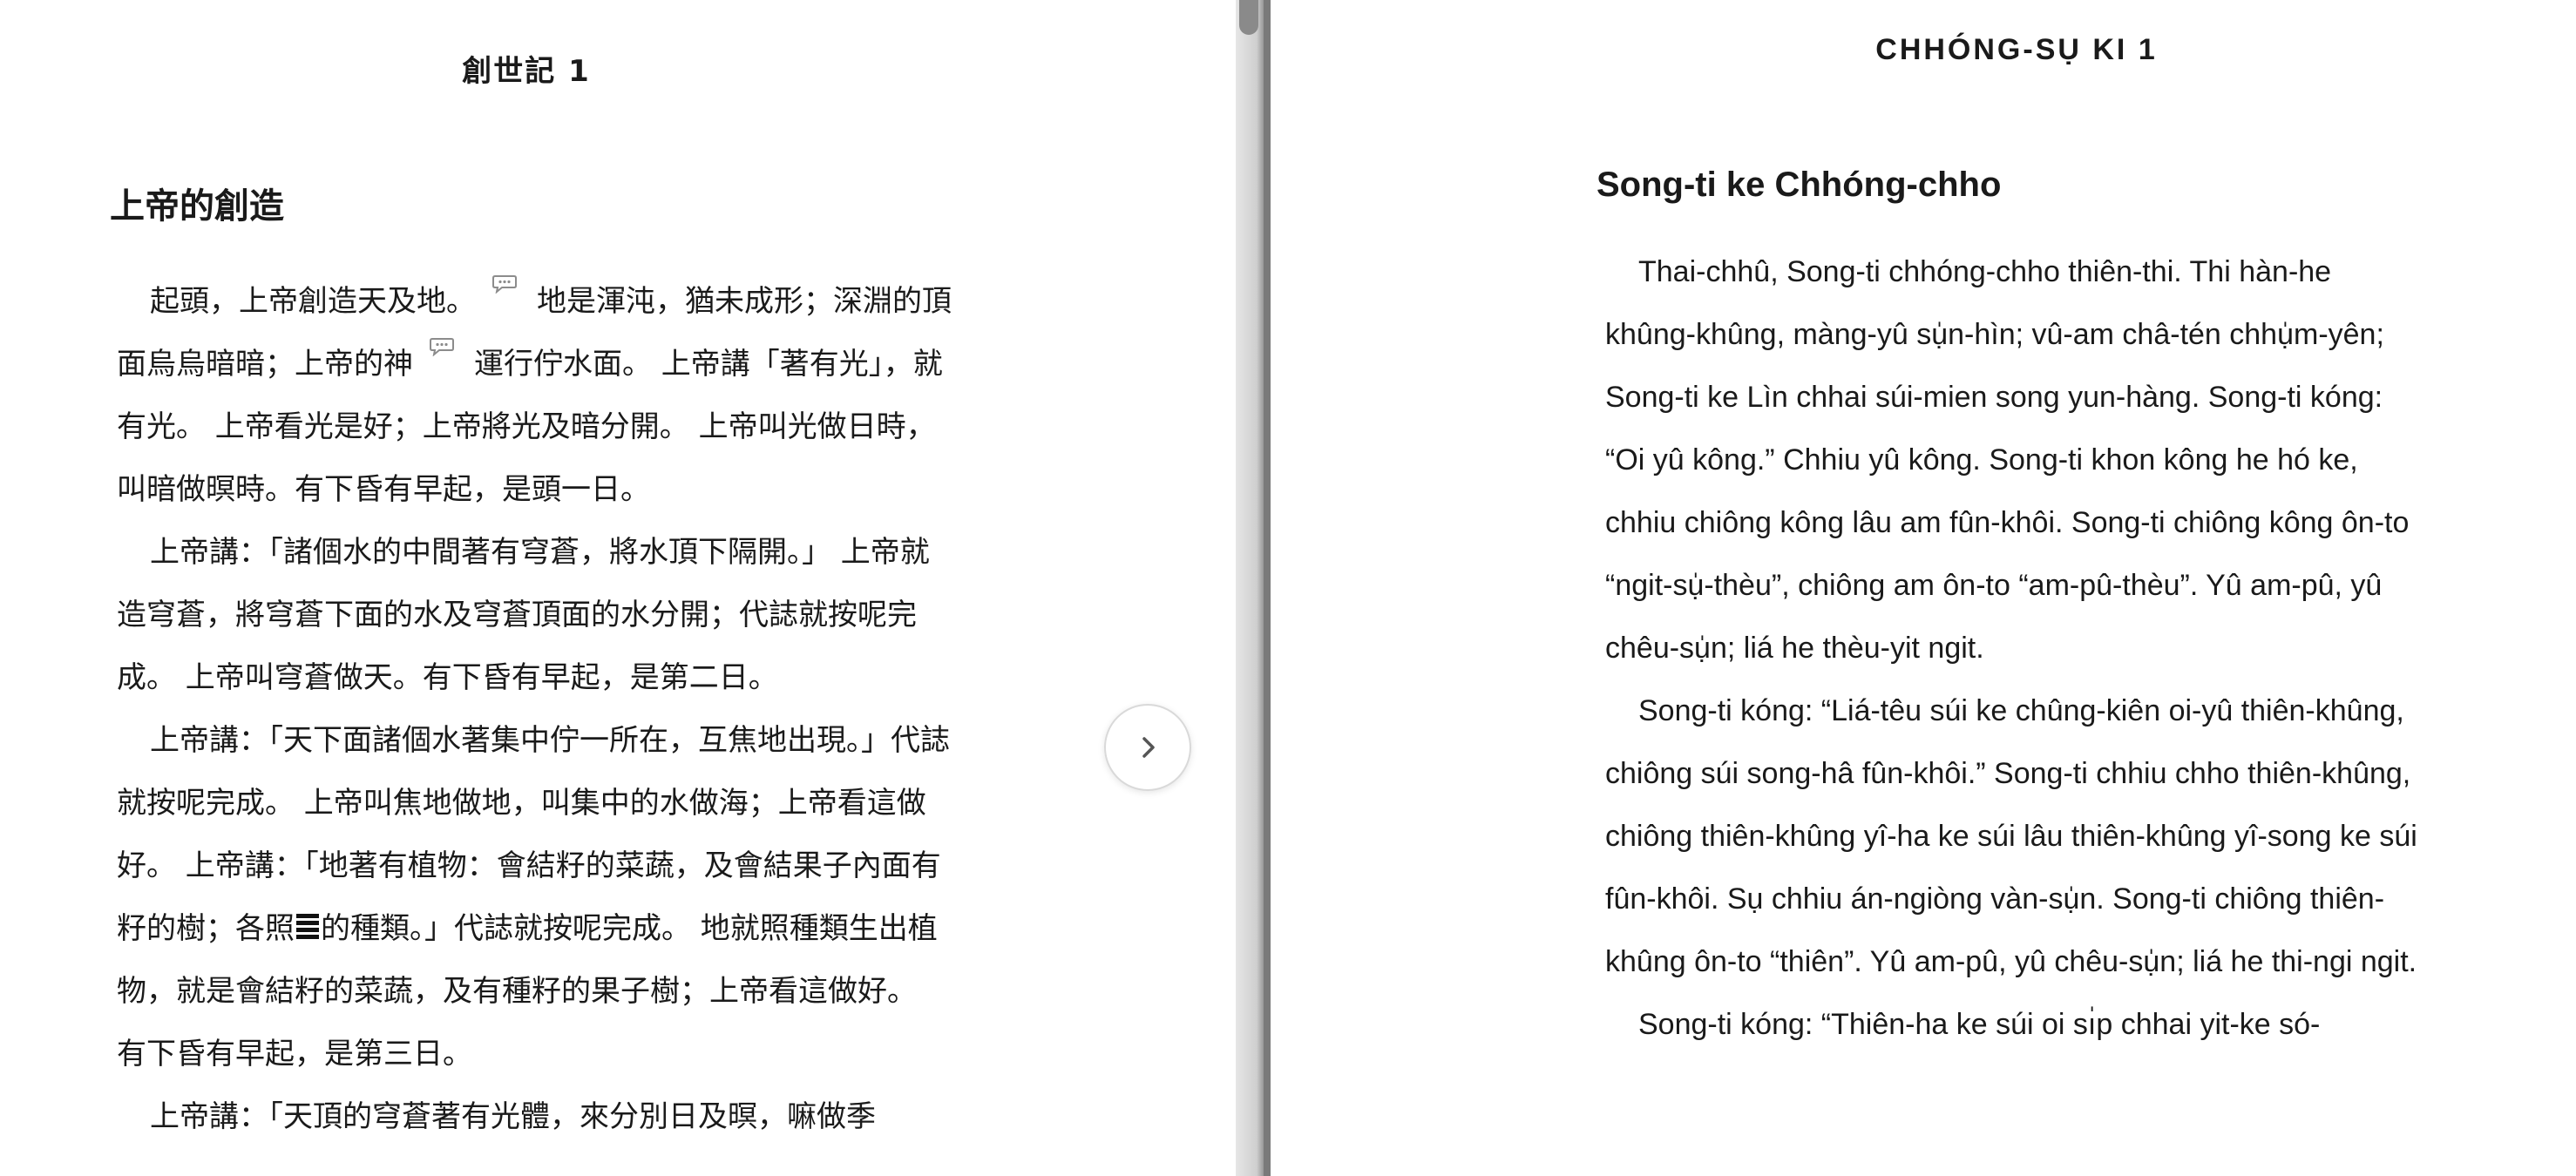 The width and height of the screenshot is (2576, 1176). Describe the element at coordinates (513, 1116) in the screenshot. I see `left-paragraph-4: 上帝講：「天頂的穹蒼著有光體，來分別日及暝，嘛做季` at that location.